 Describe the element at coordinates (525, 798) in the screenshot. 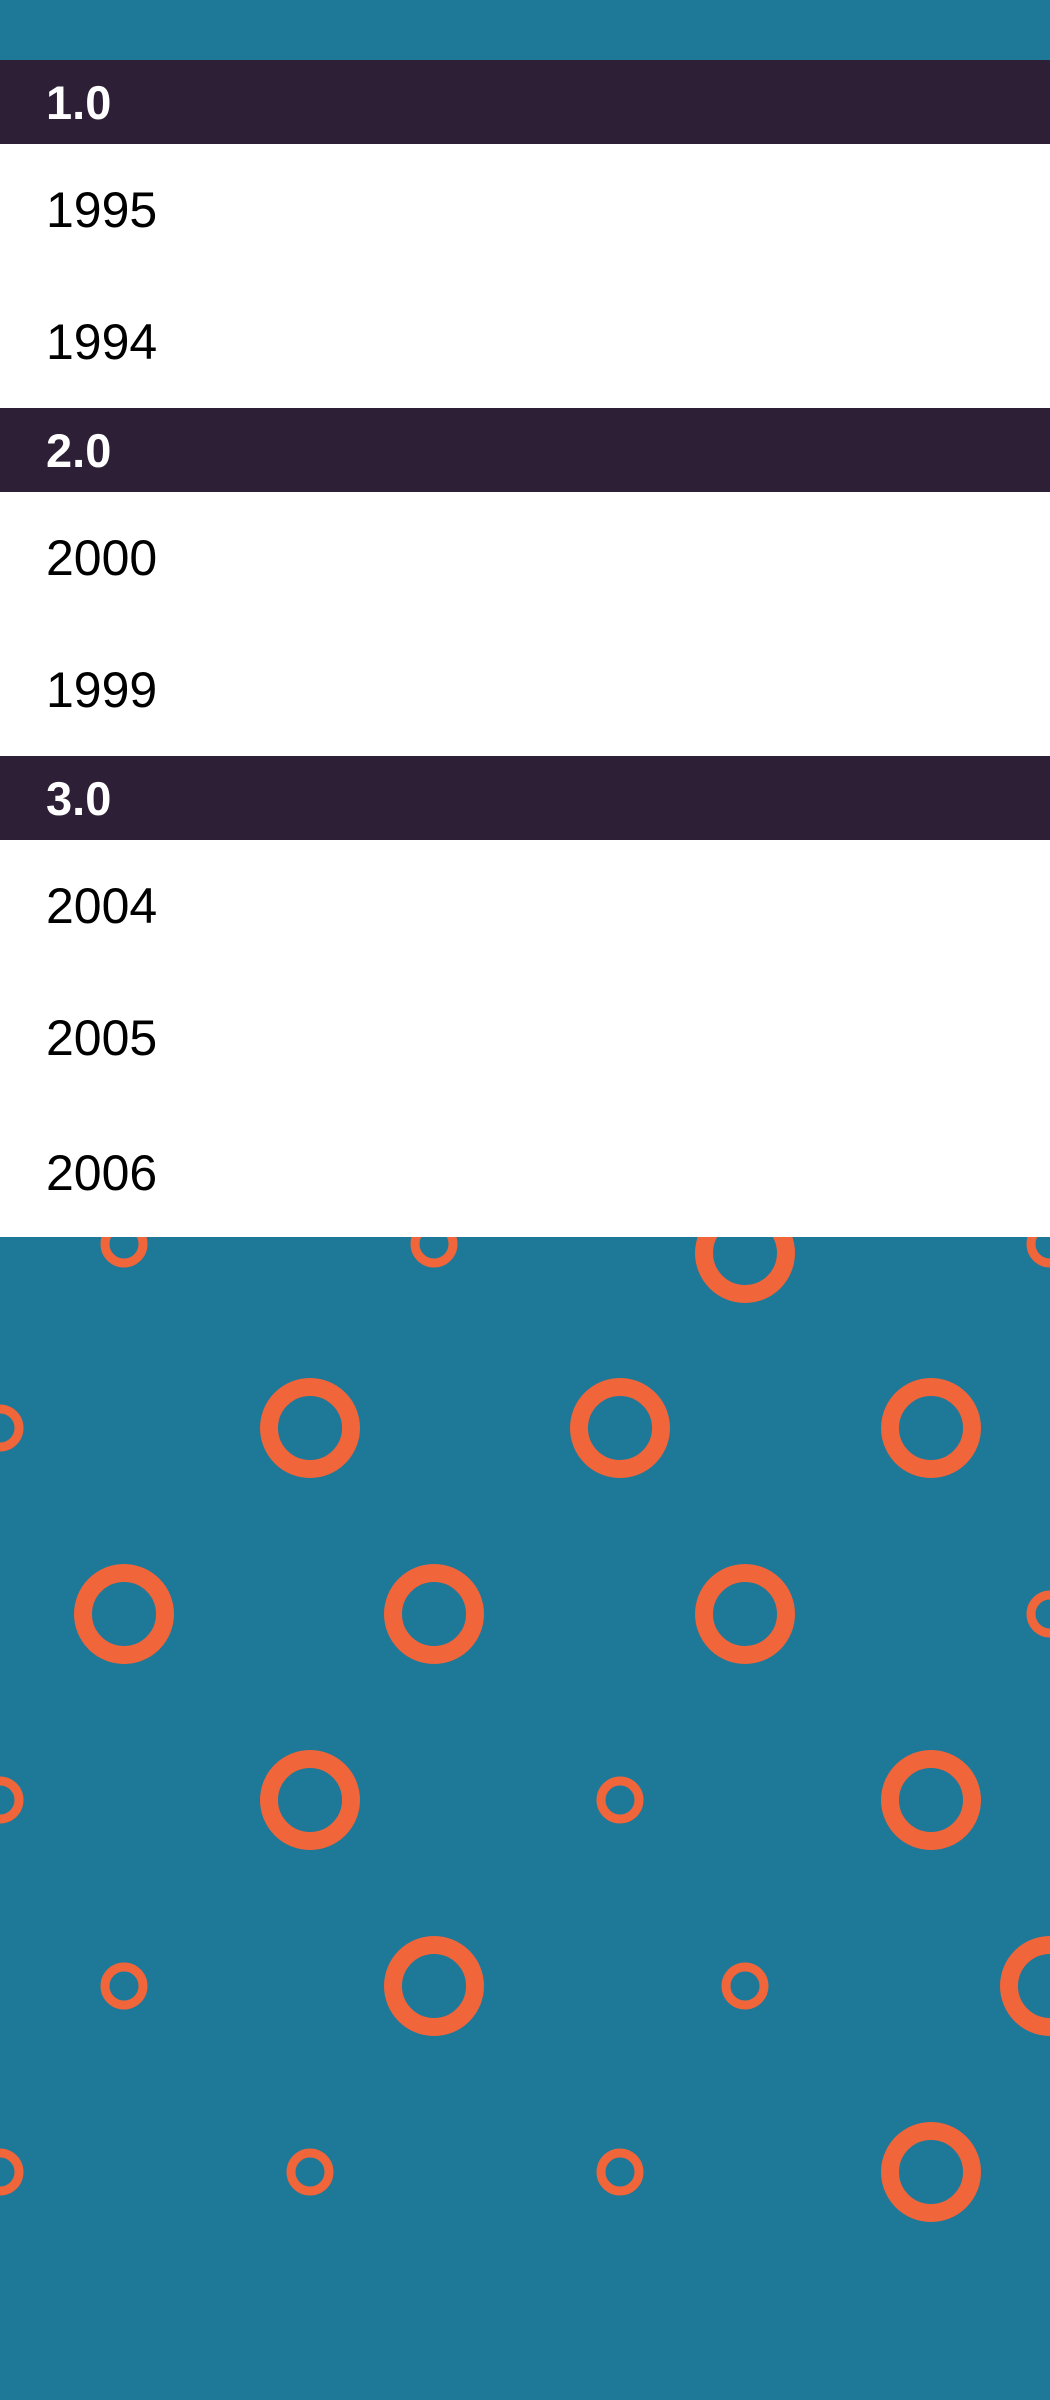

I see `section-header-3-0: 3.0` at that location.